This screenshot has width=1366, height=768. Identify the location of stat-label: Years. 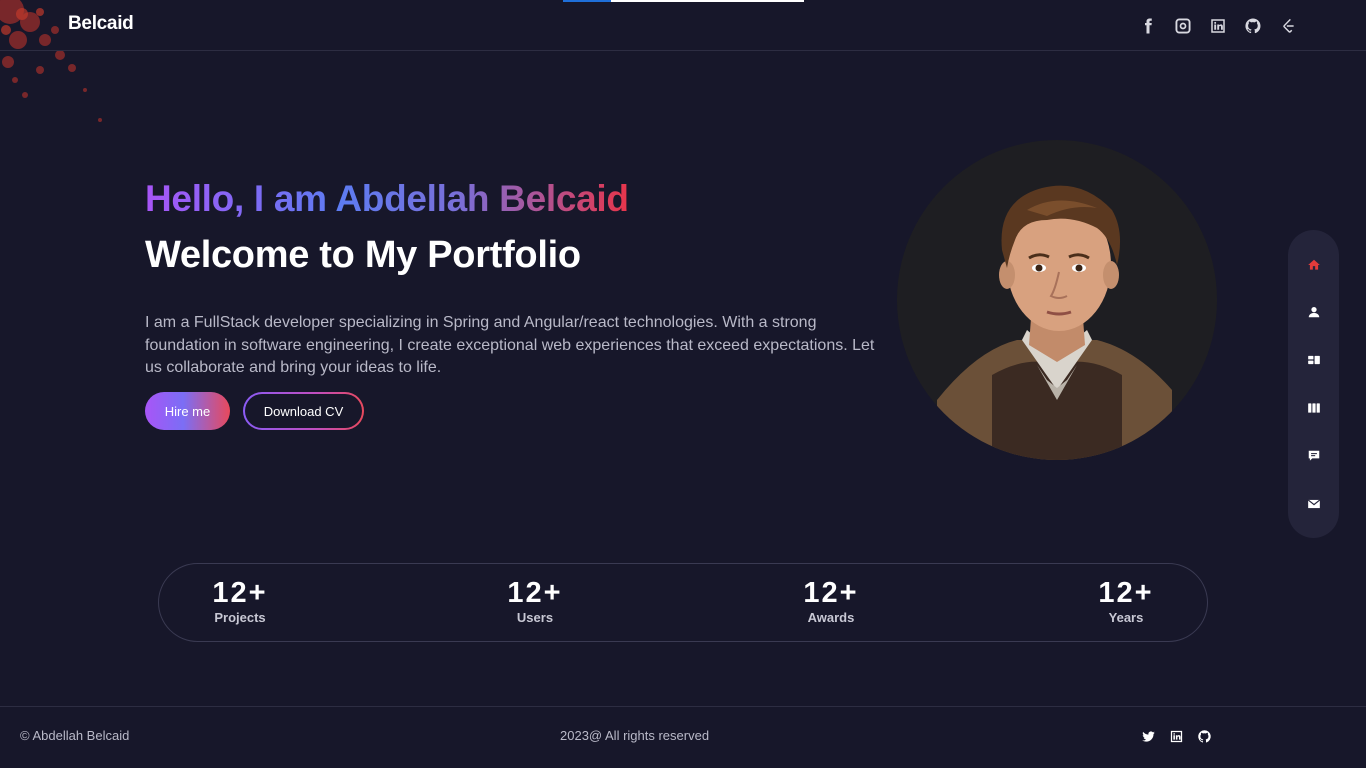
(1126, 617).